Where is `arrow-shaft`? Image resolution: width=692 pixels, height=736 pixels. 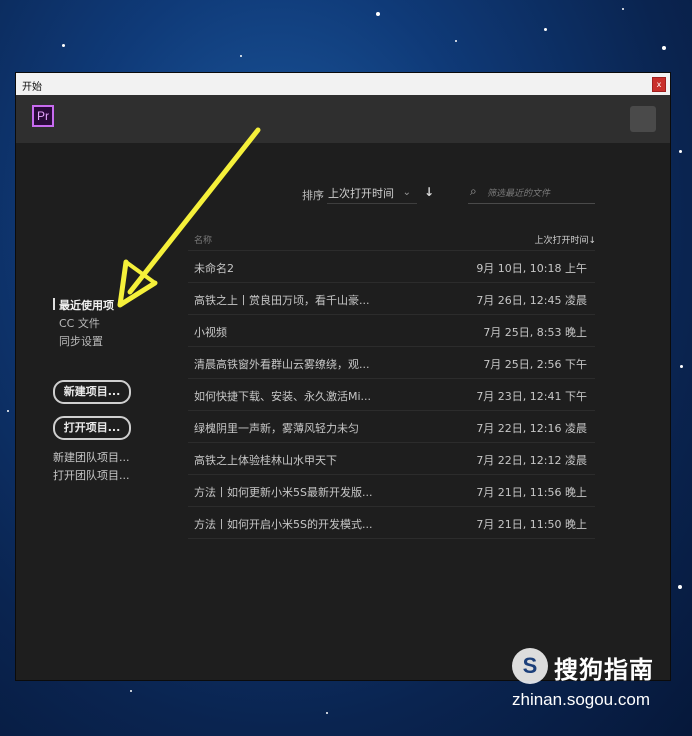 arrow-shaft is located at coordinates (194, 211).